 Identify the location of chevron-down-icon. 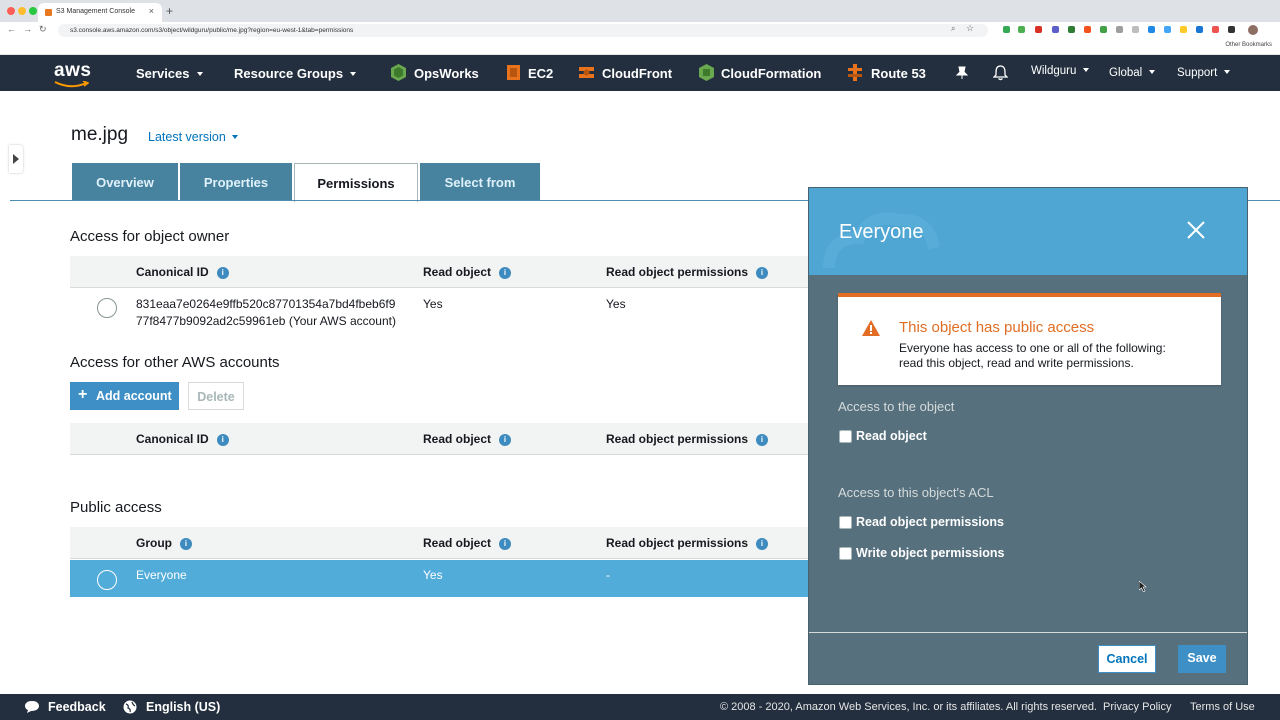
(353, 74).